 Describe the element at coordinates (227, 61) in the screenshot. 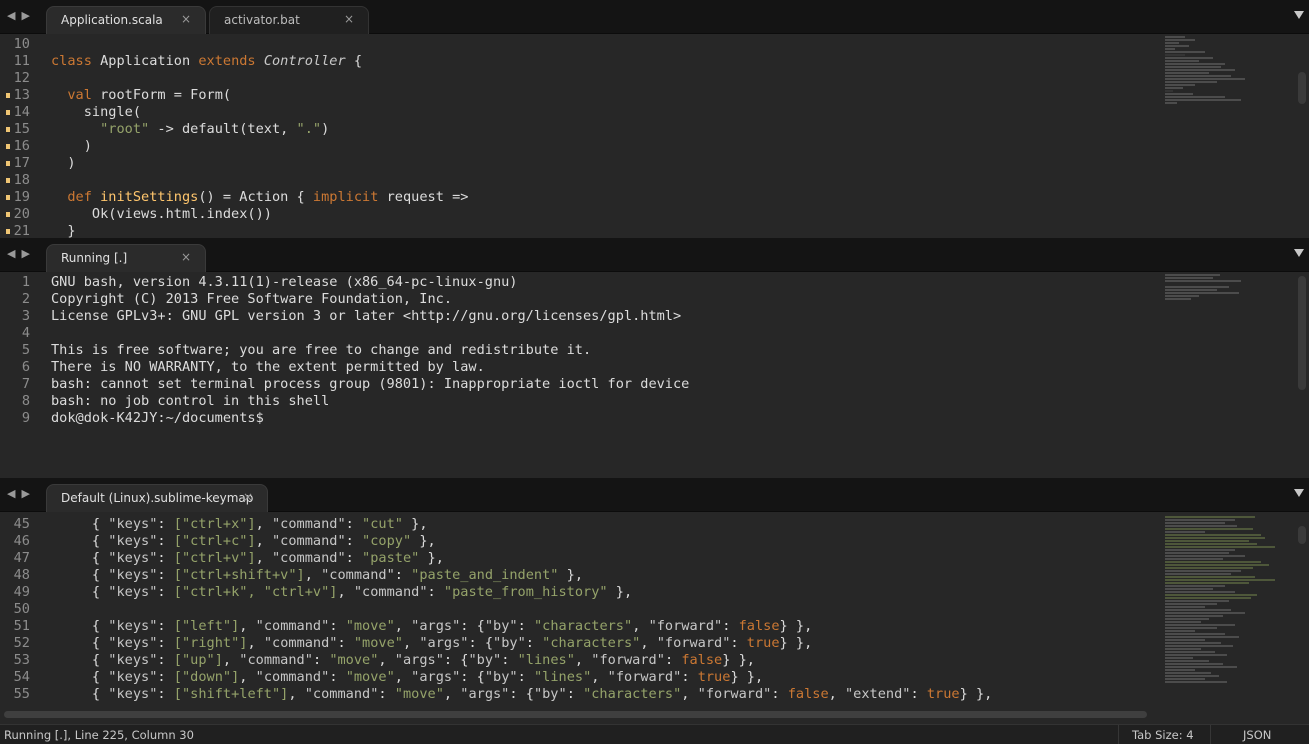

I see `code-token: extends` at that location.